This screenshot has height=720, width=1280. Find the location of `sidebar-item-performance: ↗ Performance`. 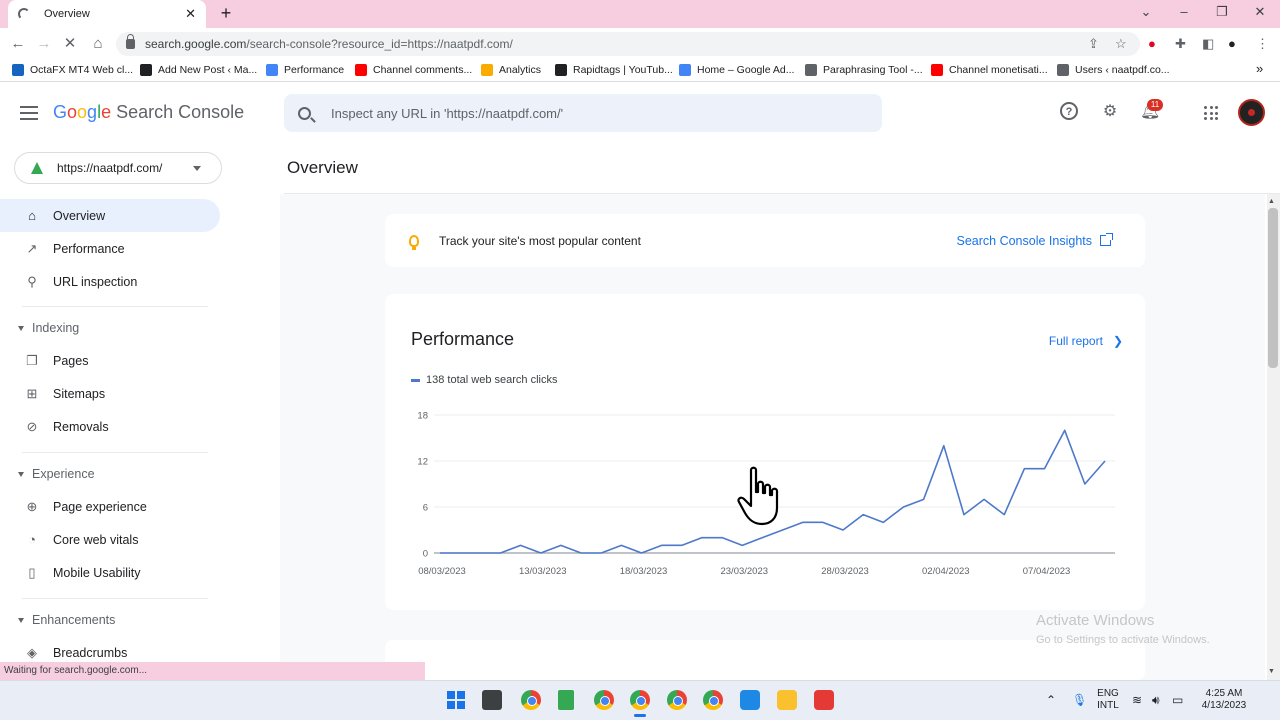

sidebar-item-performance: ↗ Performance is located at coordinates (110, 248).